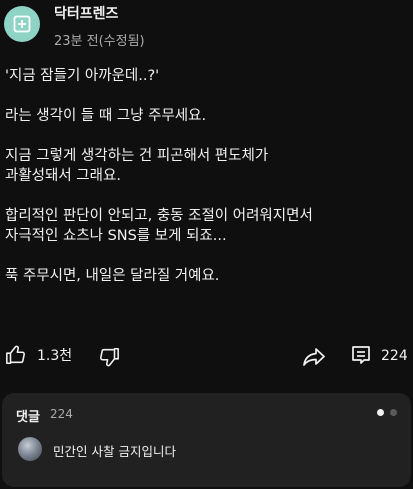 This screenshot has width=413, height=489. I want to click on top-comment-text: 민간인 사찰 금지입니다, so click(114, 451).